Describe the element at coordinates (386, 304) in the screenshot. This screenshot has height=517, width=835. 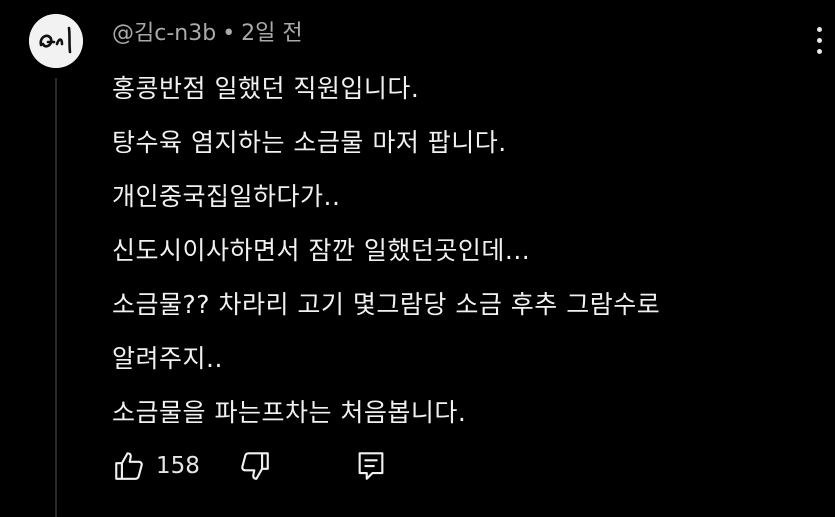
I see `comment-line: 소금물?? 차라리 고기 몇그람당 소금 후추 그람수로` at that location.